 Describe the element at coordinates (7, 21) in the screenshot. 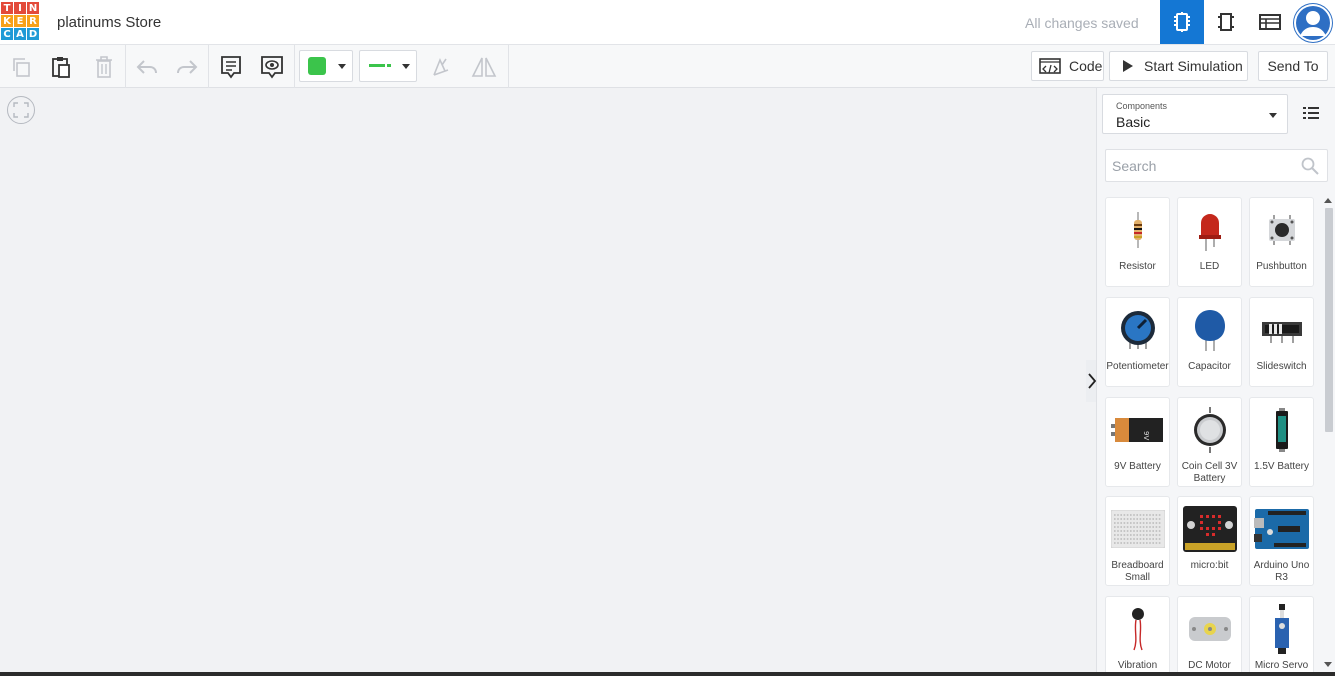

I see `logo-letter: K` at that location.